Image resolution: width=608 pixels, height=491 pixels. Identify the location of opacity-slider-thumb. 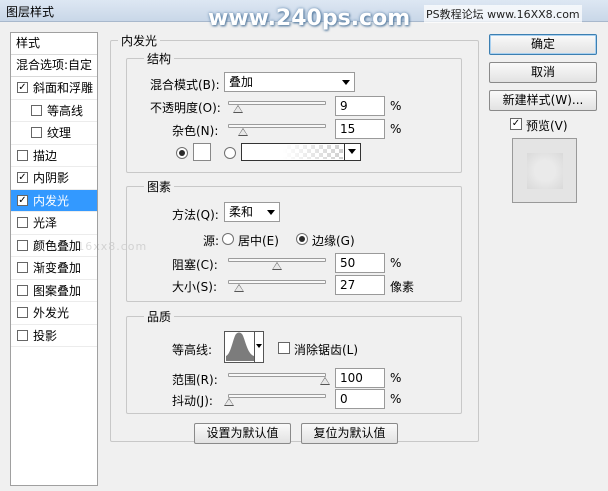
(237, 109).